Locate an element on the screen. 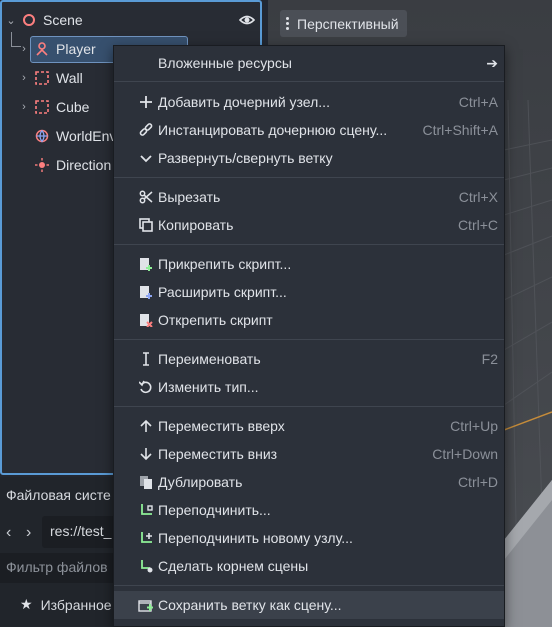 The image size is (552, 627). menu-item-sub-resources: Вложенные ресурсы ➔ is located at coordinates (309, 63).